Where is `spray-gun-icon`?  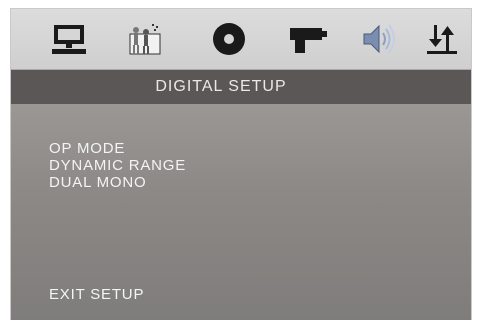
spray-gun-icon is located at coordinates (308, 39).